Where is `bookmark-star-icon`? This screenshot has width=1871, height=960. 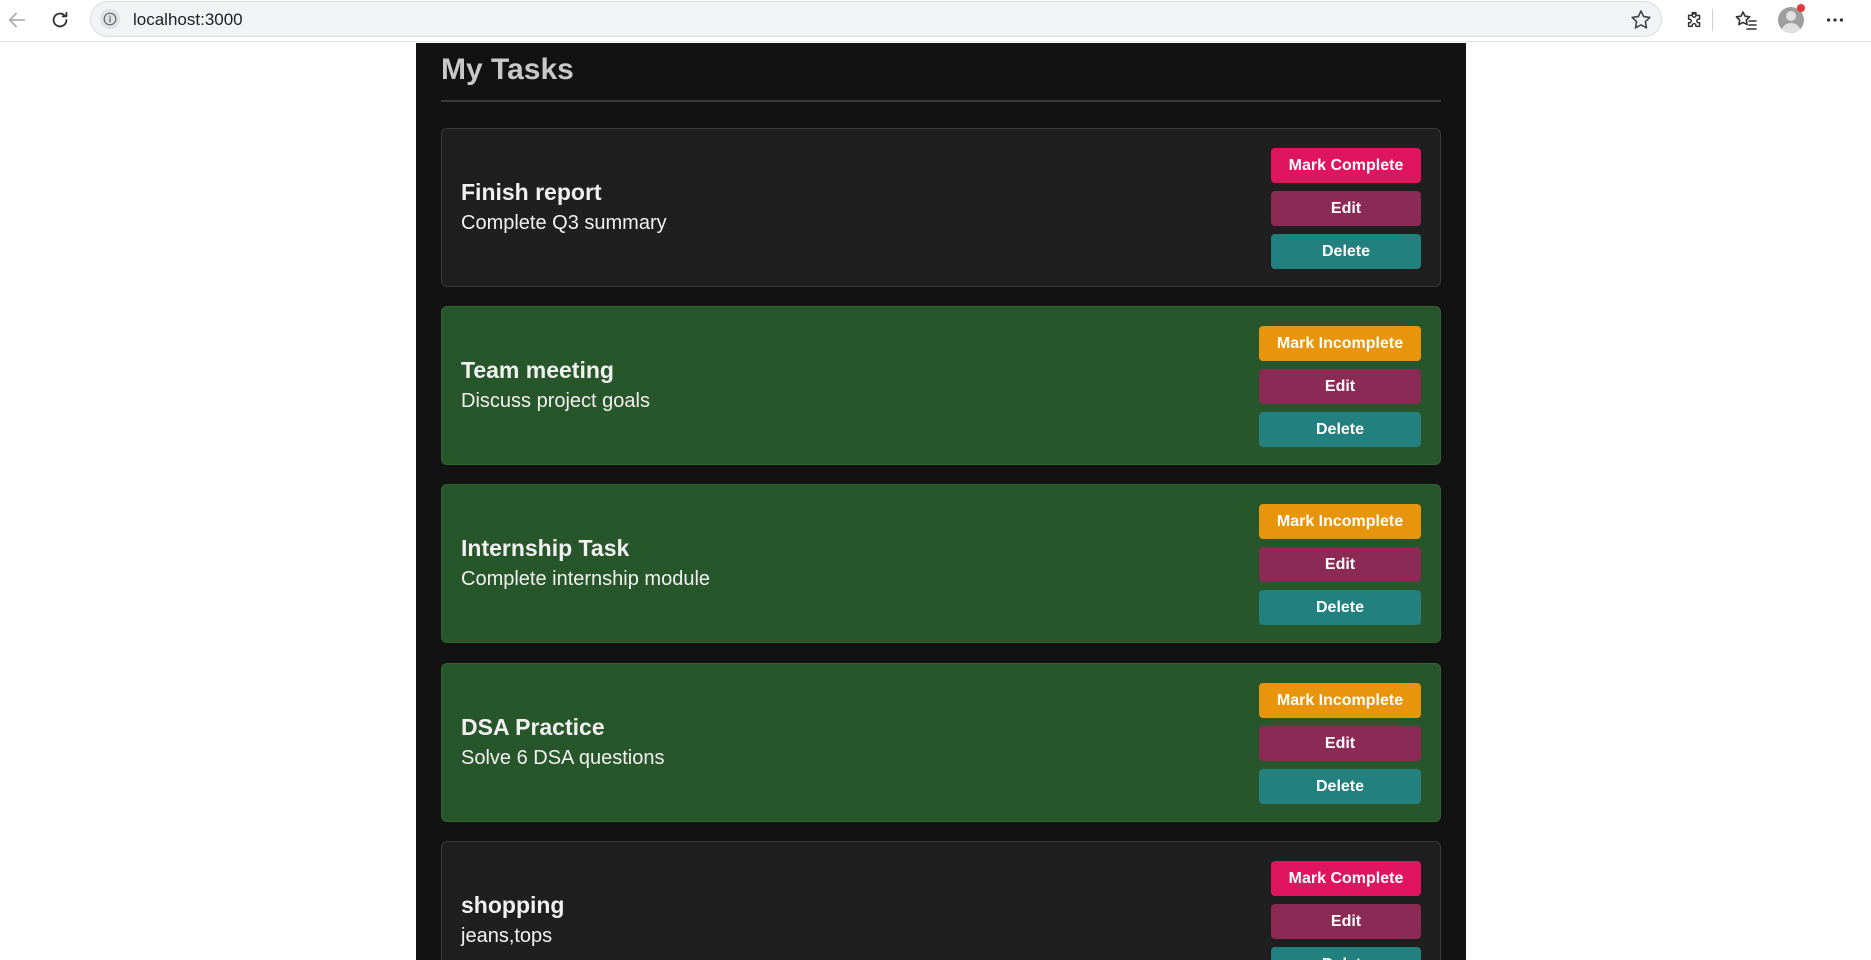 bookmark-star-icon is located at coordinates (1641, 20).